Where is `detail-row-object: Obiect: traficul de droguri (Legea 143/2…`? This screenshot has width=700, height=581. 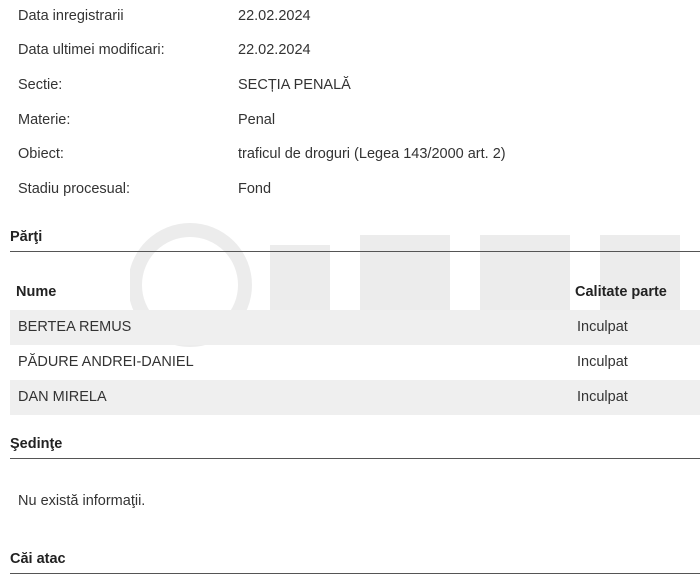 detail-row-object: Obiect: traficul de droguri (Legea 143/2… is located at coordinates (358, 154).